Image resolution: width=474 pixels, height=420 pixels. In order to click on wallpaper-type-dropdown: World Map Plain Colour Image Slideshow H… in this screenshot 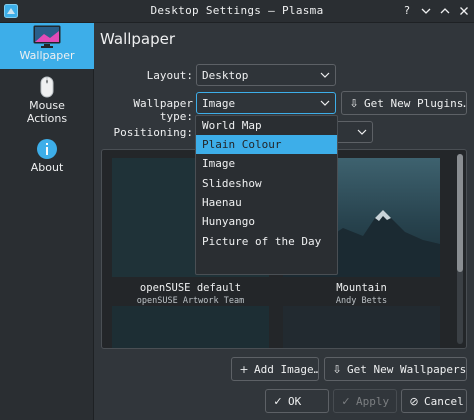, I will do `click(266, 195)`.